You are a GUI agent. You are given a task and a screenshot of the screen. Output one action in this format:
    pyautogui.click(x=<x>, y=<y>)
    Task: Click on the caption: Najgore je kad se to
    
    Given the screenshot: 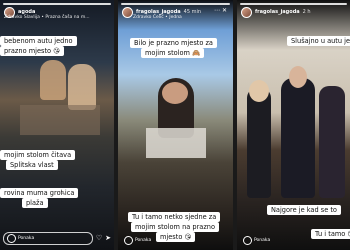 What is the action you would take?
    pyautogui.click(x=304, y=210)
    